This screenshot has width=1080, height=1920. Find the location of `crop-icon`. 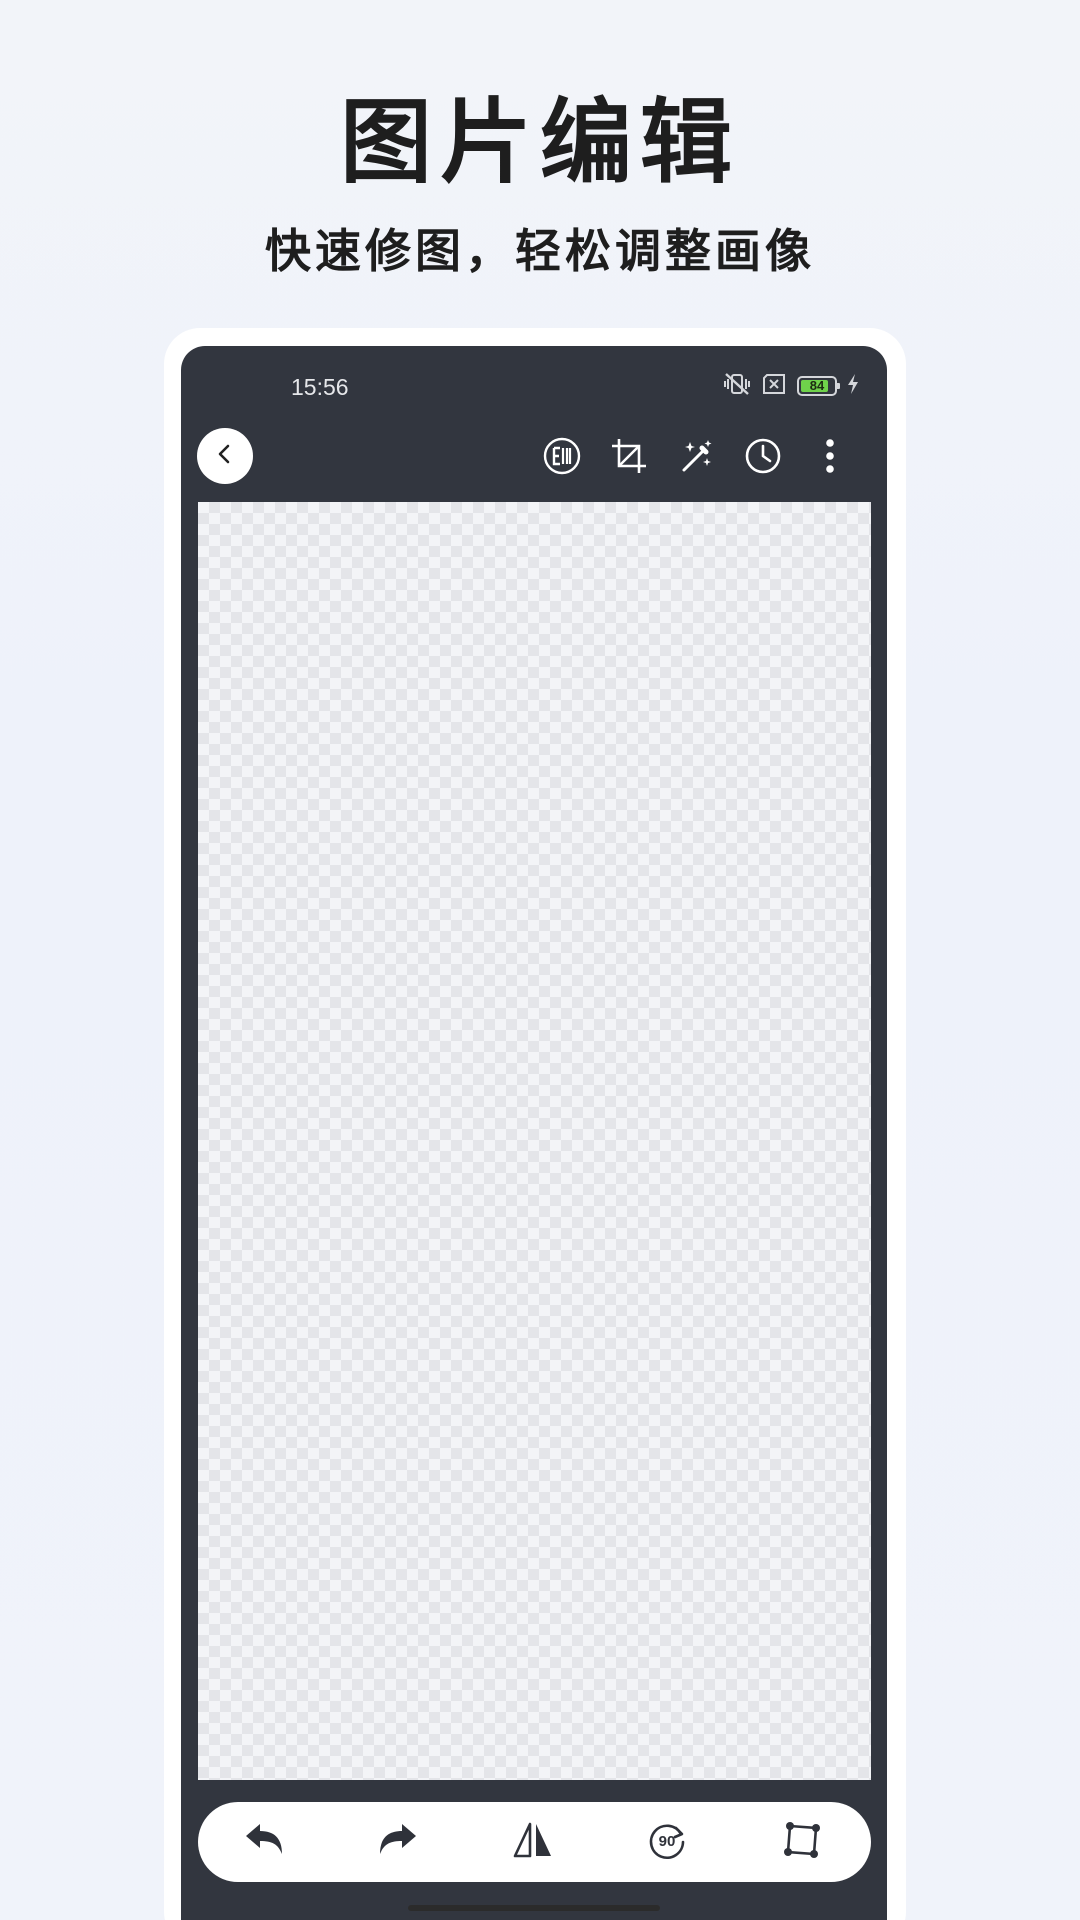

crop-icon is located at coordinates (629, 458).